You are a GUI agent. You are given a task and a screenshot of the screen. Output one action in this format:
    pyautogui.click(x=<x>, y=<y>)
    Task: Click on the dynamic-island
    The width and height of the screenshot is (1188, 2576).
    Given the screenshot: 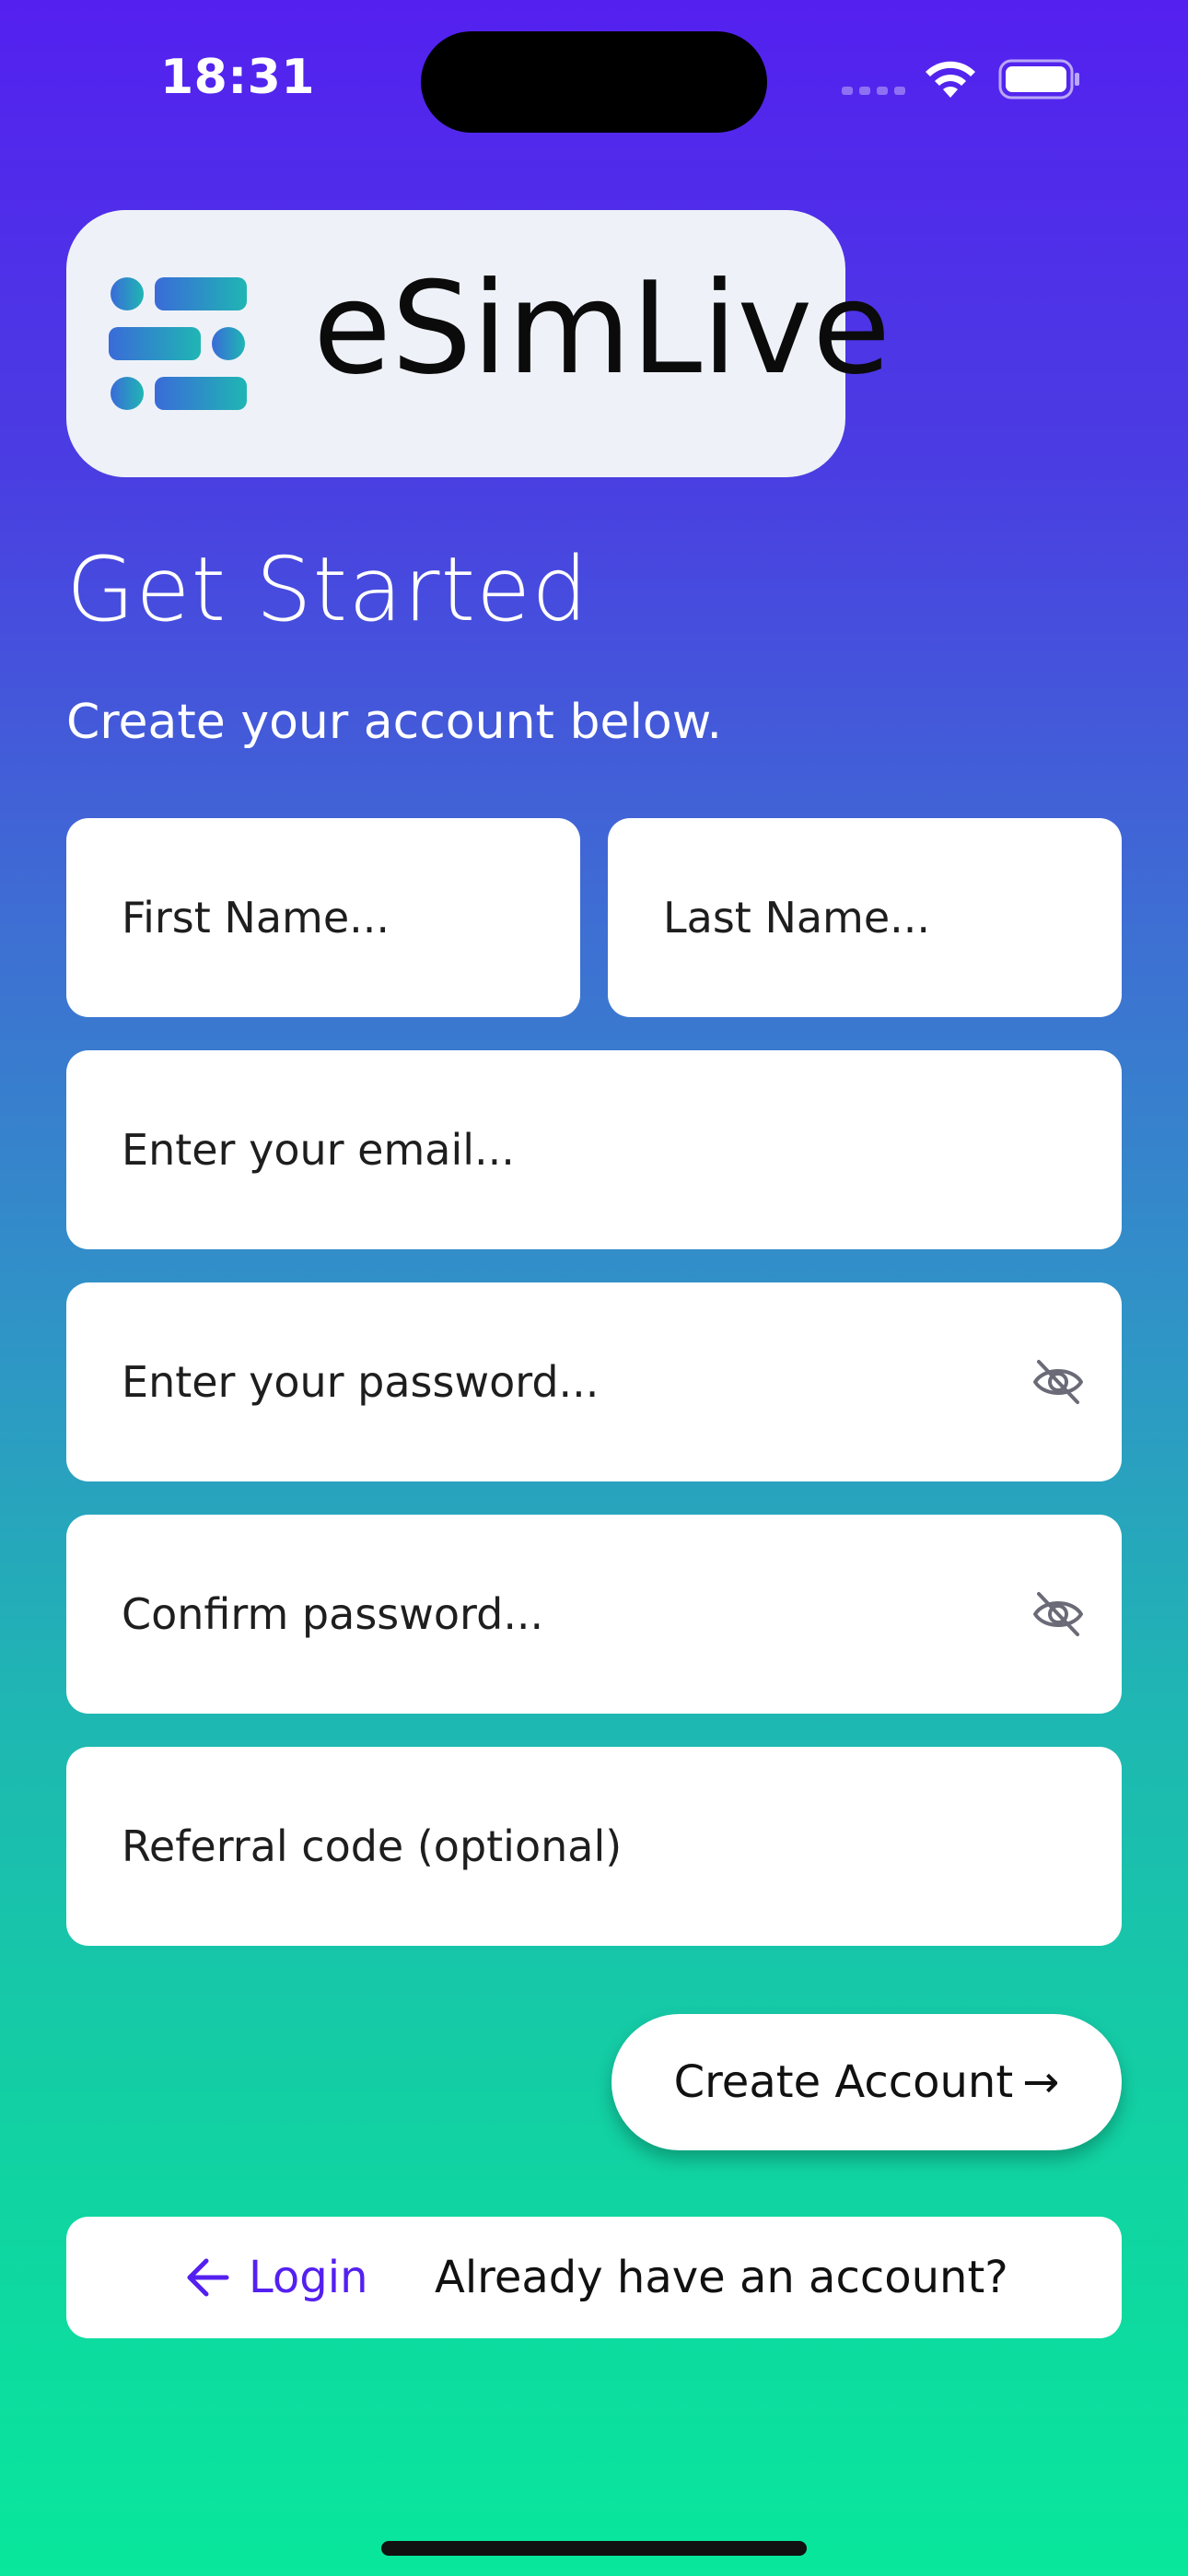 What is the action you would take?
    pyautogui.click(x=594, y=82)
    